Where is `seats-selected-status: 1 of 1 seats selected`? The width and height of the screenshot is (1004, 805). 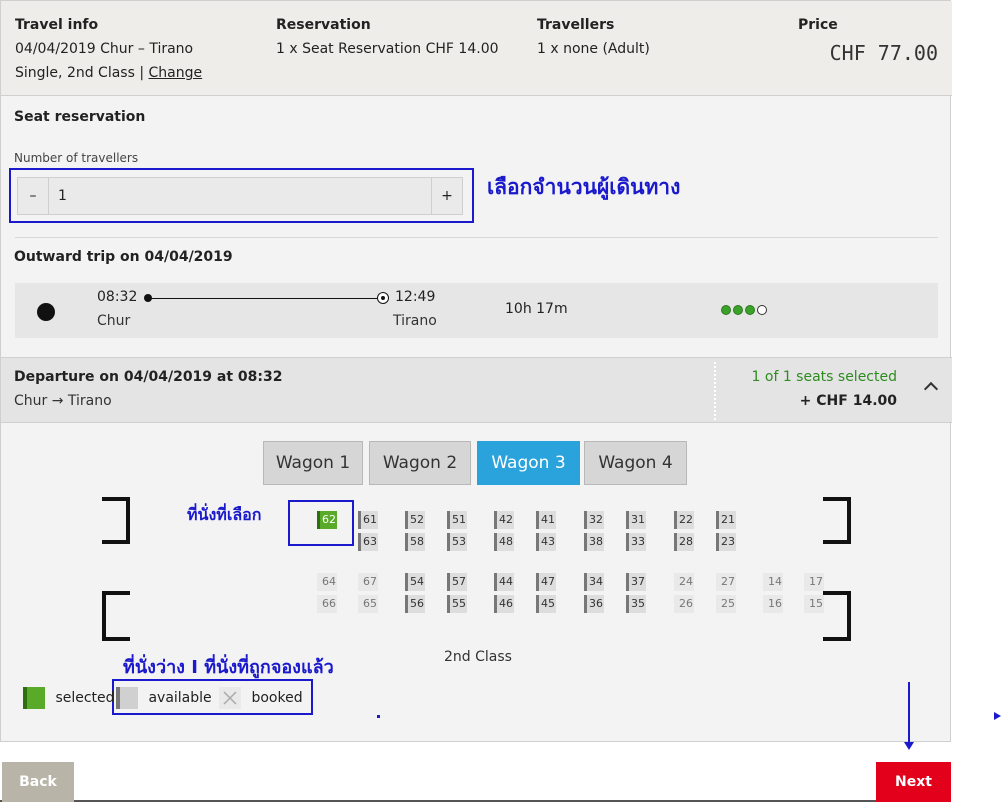
seats-selected-status: 1 of 1 seats selected is located at coordinates (824, 377).